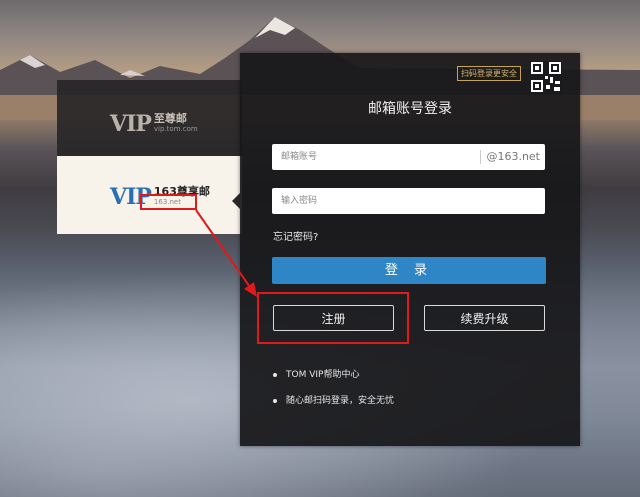 Image resolution: width=640 pixels, height=497 pixels. Describe the element at coordinates (410, 109) in the screenshot. I see `page-title: 邮箱账号登录` at that location.